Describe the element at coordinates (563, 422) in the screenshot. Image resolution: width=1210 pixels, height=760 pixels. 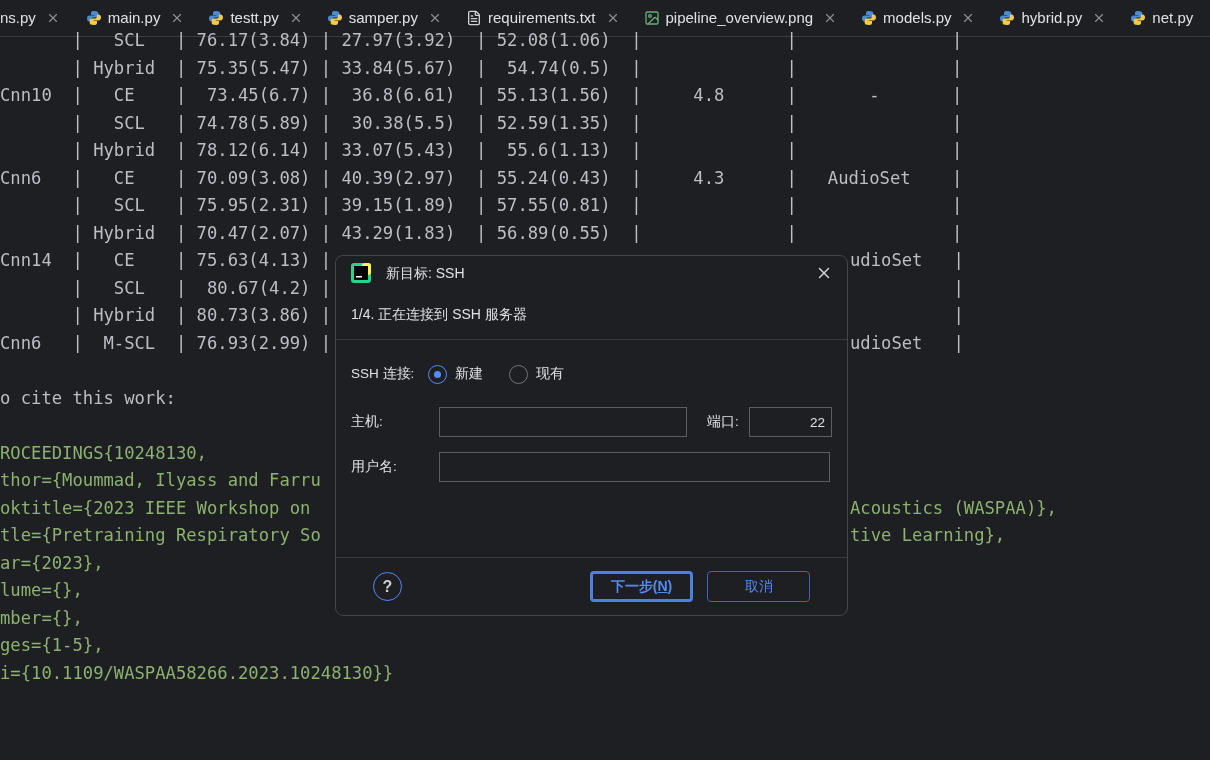
I see `host-field` at that location.